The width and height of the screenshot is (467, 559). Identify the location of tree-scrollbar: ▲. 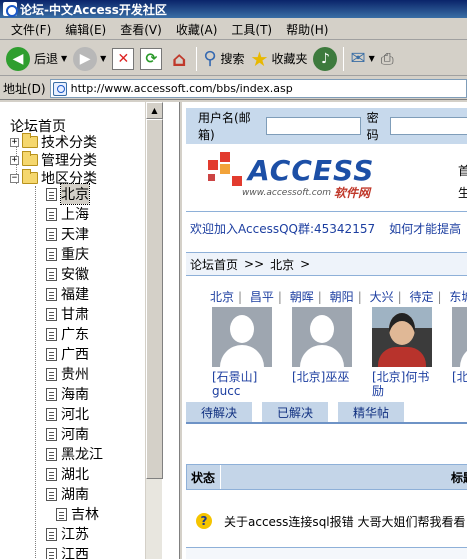
(154, 330).